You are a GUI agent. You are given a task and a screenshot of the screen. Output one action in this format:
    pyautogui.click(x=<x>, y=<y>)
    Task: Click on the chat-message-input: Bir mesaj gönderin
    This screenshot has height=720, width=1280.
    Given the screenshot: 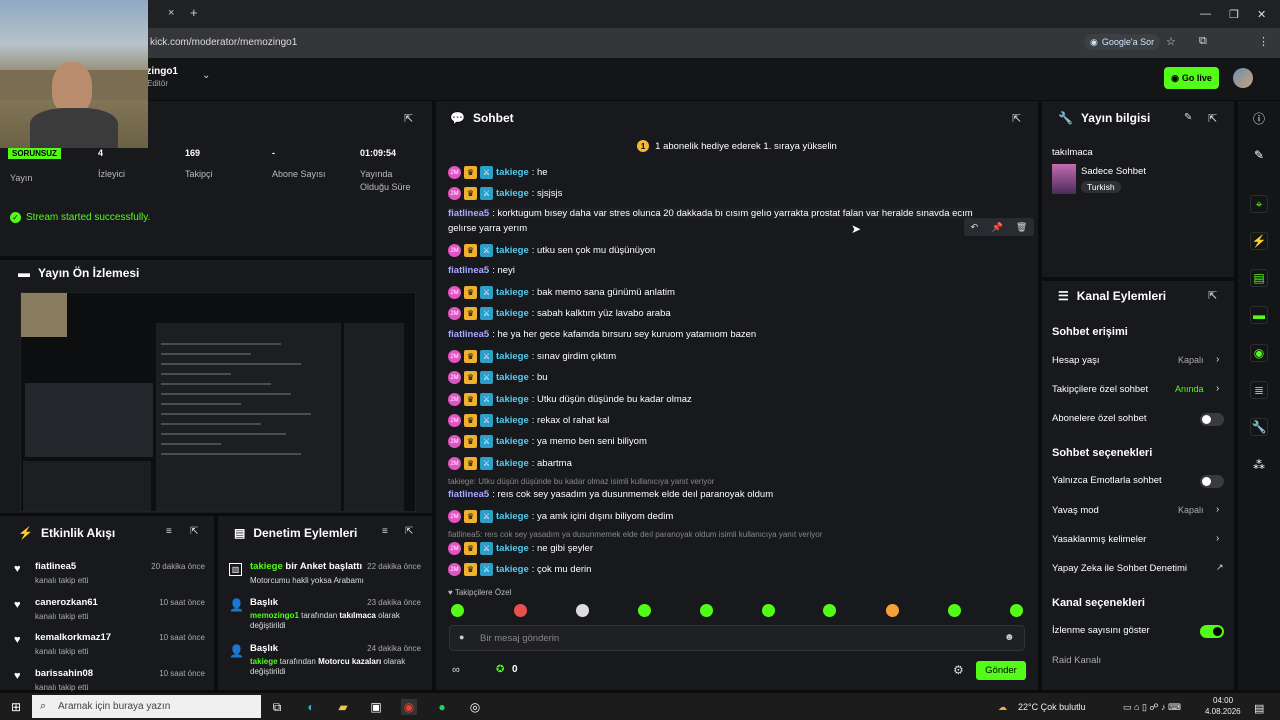 What is the action you would take?
    pyautogui.click(x=737, y=638)
    